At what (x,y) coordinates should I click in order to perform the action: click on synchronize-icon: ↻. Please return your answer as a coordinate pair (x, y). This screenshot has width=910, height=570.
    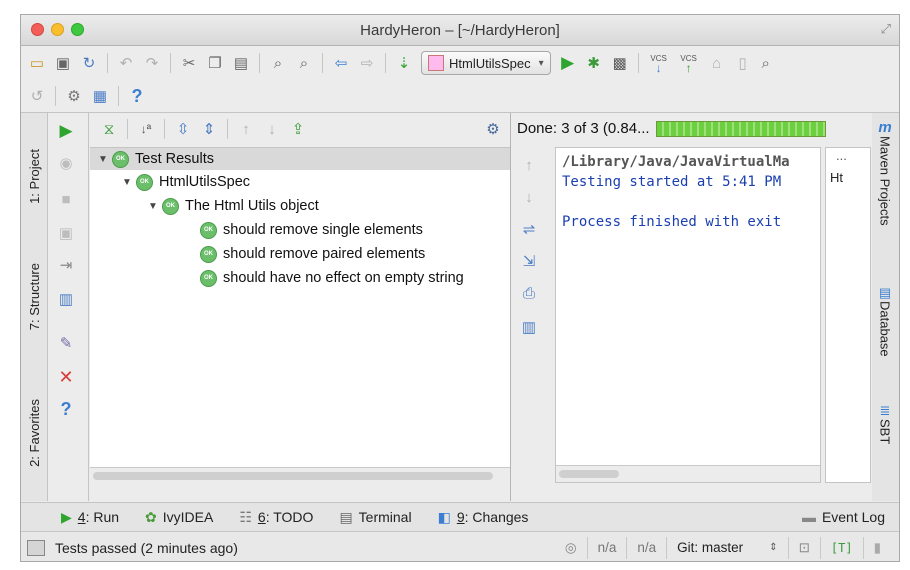
    Looking at the image, I should click on (89, 63).